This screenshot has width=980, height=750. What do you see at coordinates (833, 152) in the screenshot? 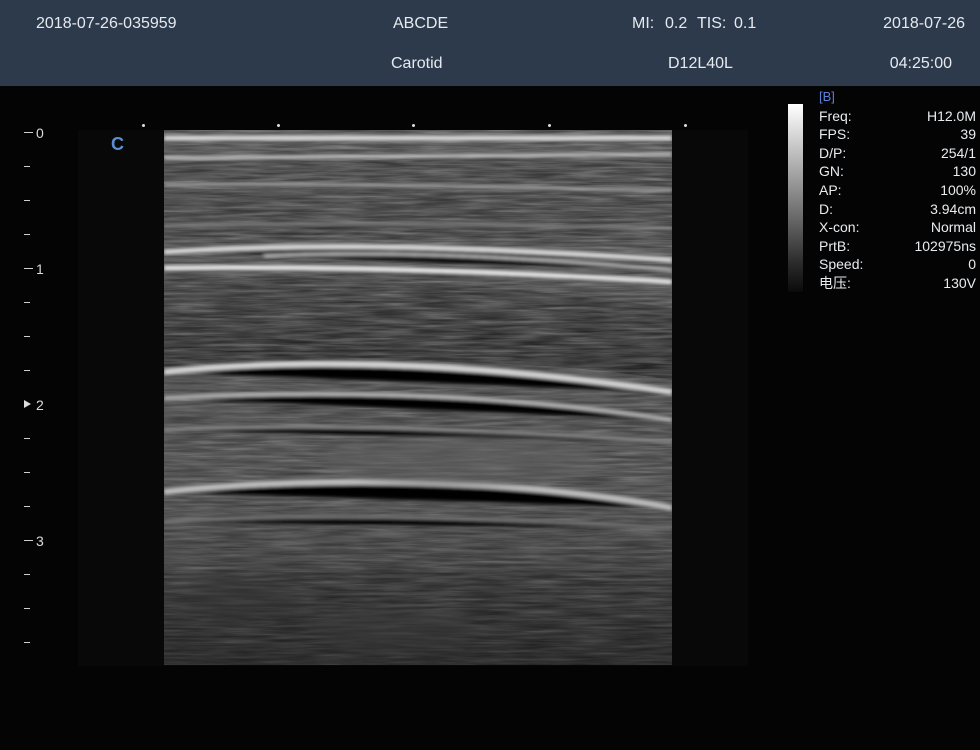
I see `param-label: D/P:` at bounding box center [833, 152].